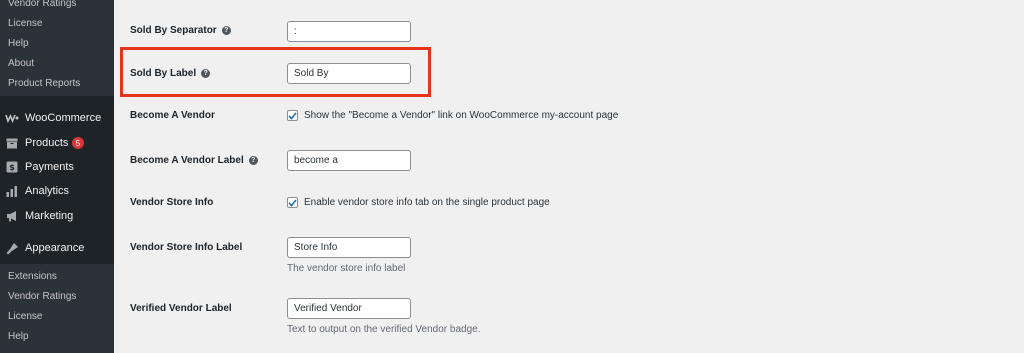 The image size is (1024, 353). What do you see at coordinates (172, 202) in the screenshot?
I see `vendor-store-info-label: Vendor Store Info` at bounding box center [172, 202].